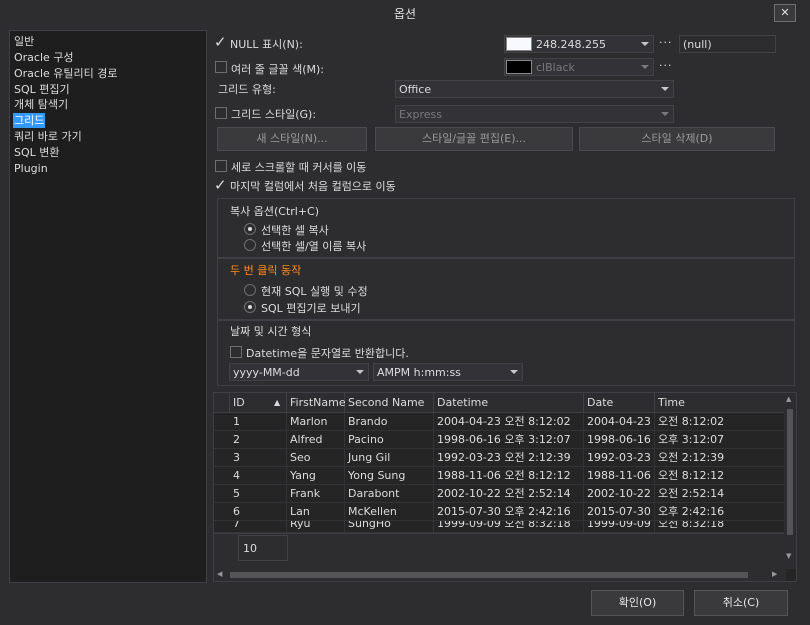  Describe the element at coordinates (44, 57) in the screenshot. I see `sidebar-item-oracle-config: Oracle 구성` at that location.